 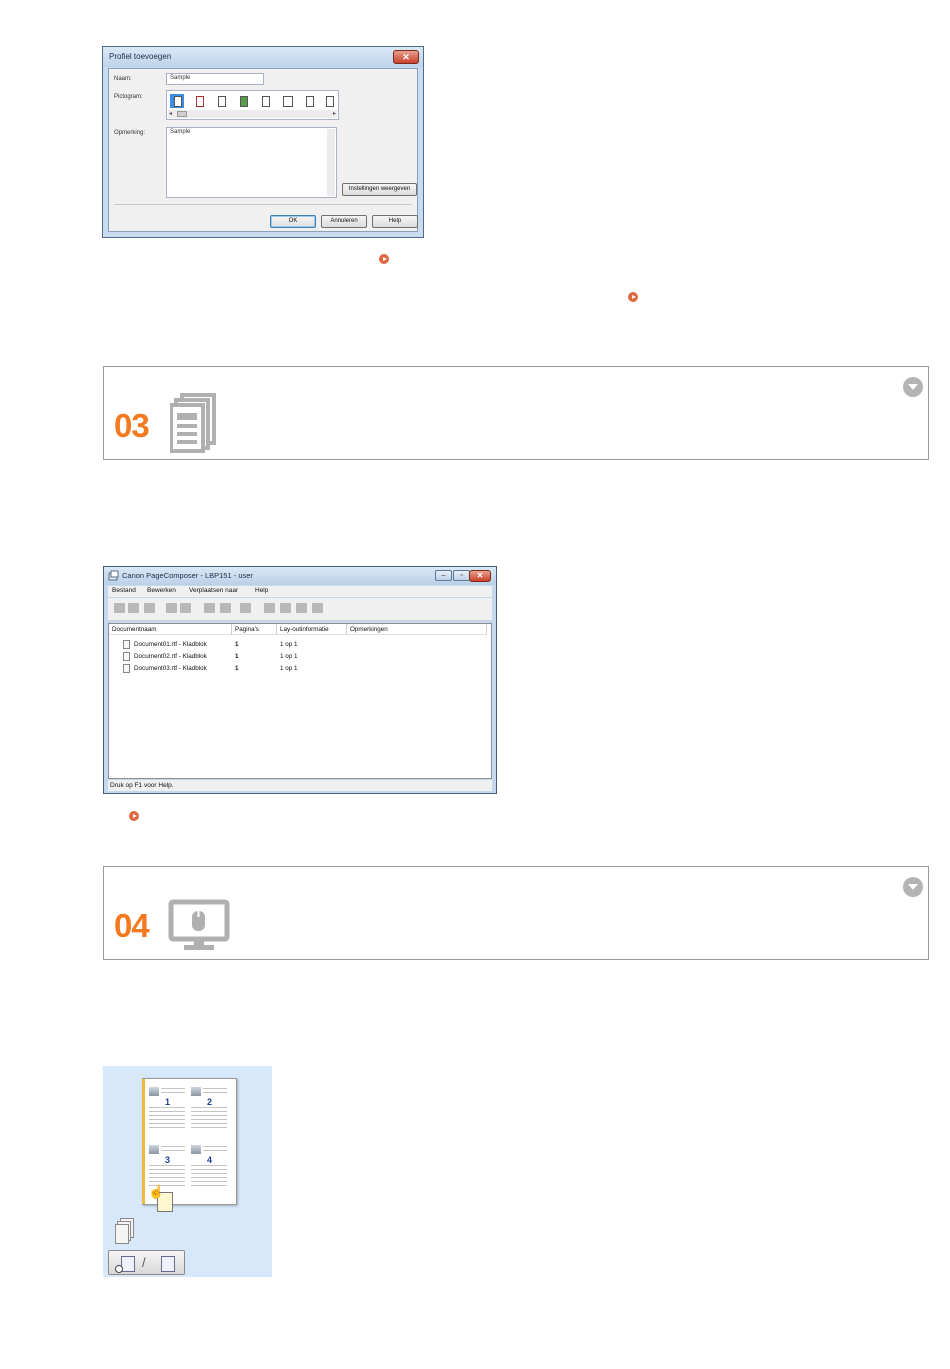 I want to click on print-preview-icon, so click(x=133, y=608).